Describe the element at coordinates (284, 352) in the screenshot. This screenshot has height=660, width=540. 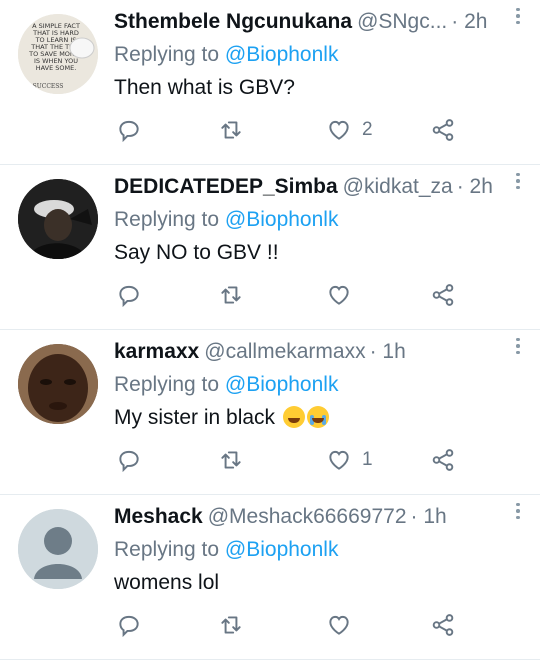
I see `user-handle: @callmekarmaxx` at that location.